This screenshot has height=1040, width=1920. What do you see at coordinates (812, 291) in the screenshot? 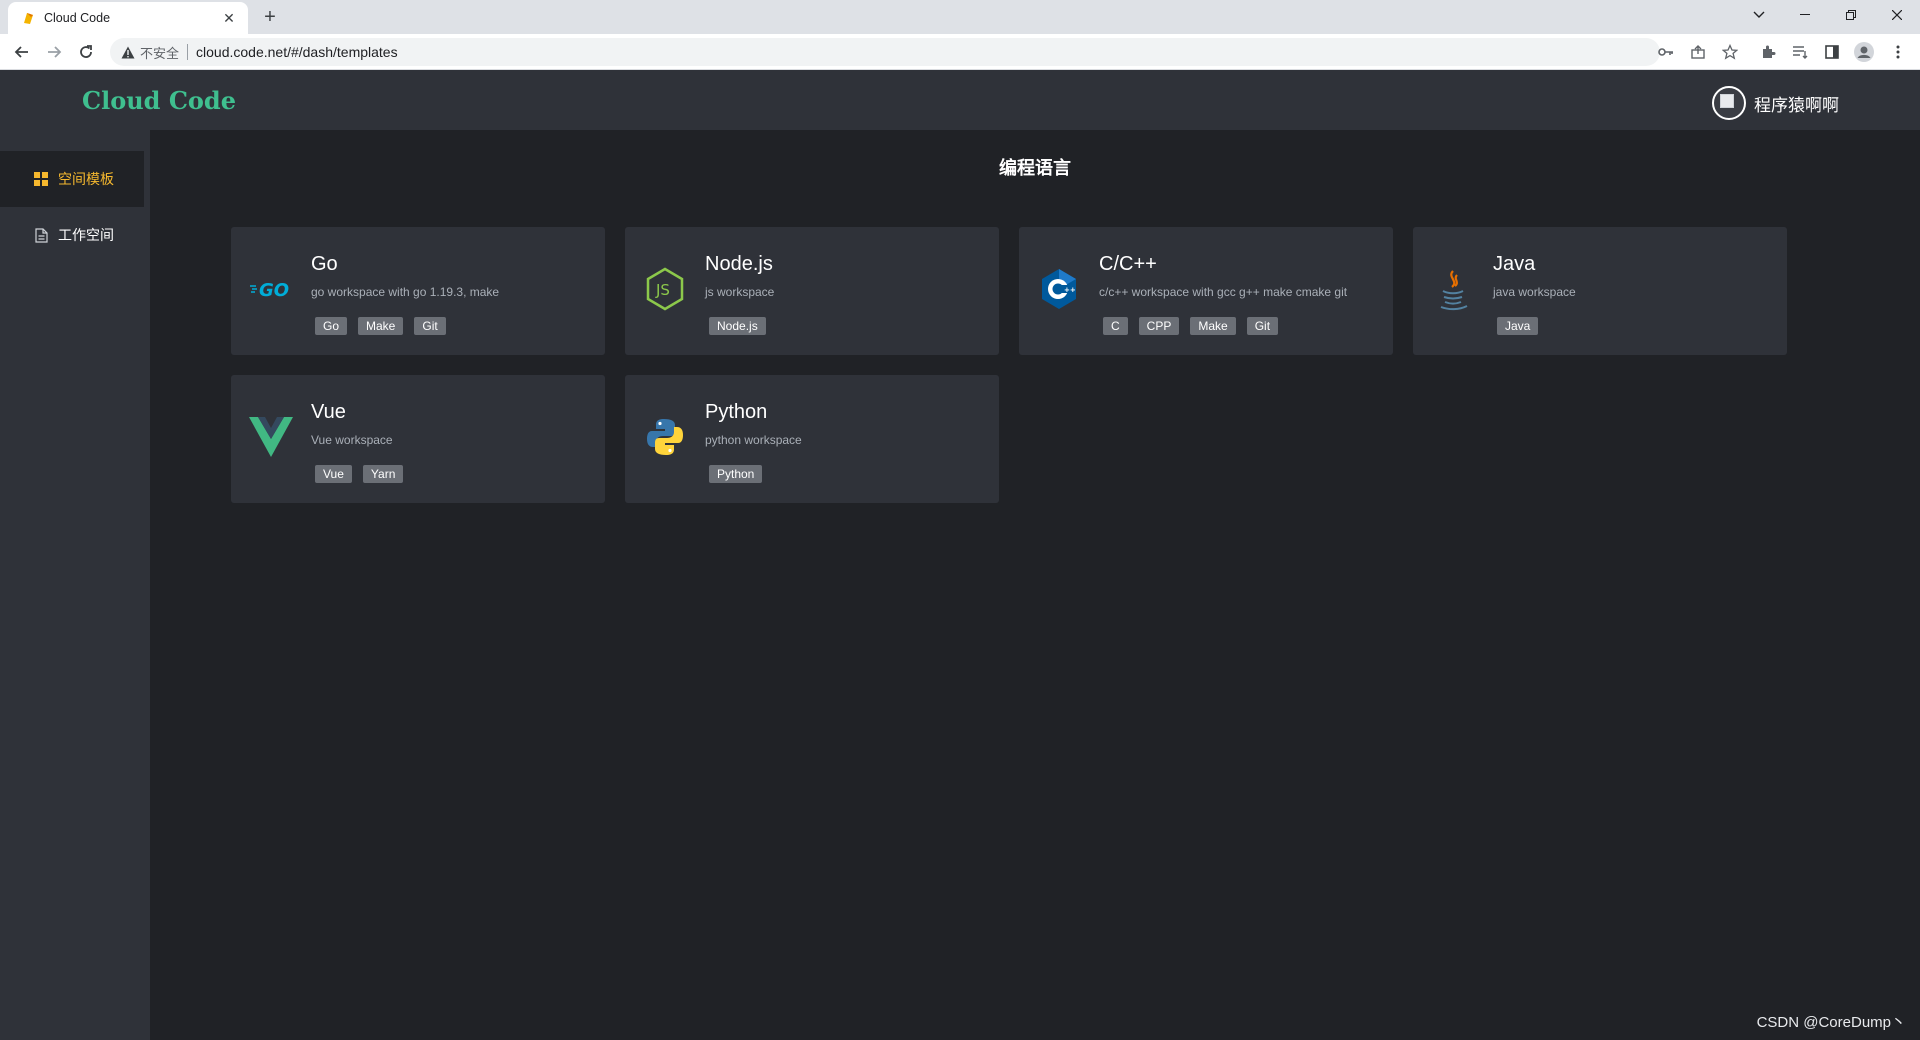
I see `template-card-nodejs: JS Node.js js workspace Node.js` at bounding box center [812, 291].